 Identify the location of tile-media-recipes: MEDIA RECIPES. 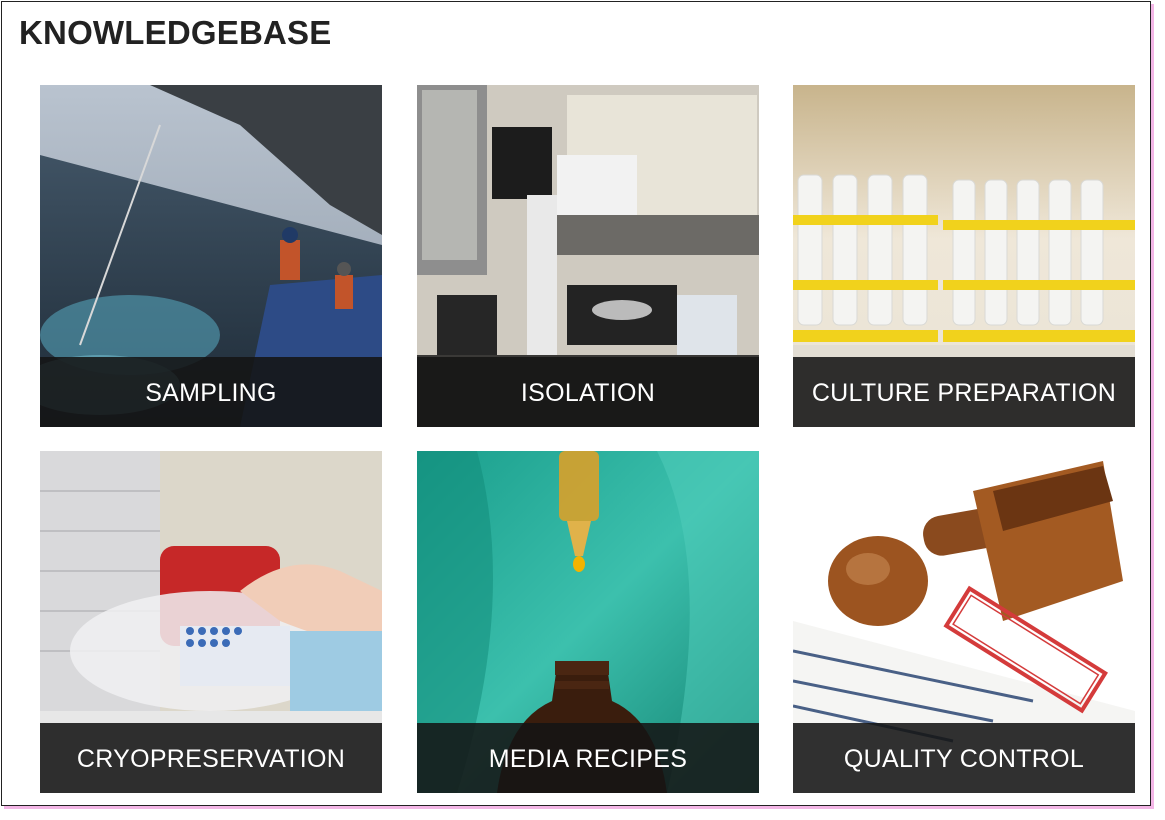
(588, 622).